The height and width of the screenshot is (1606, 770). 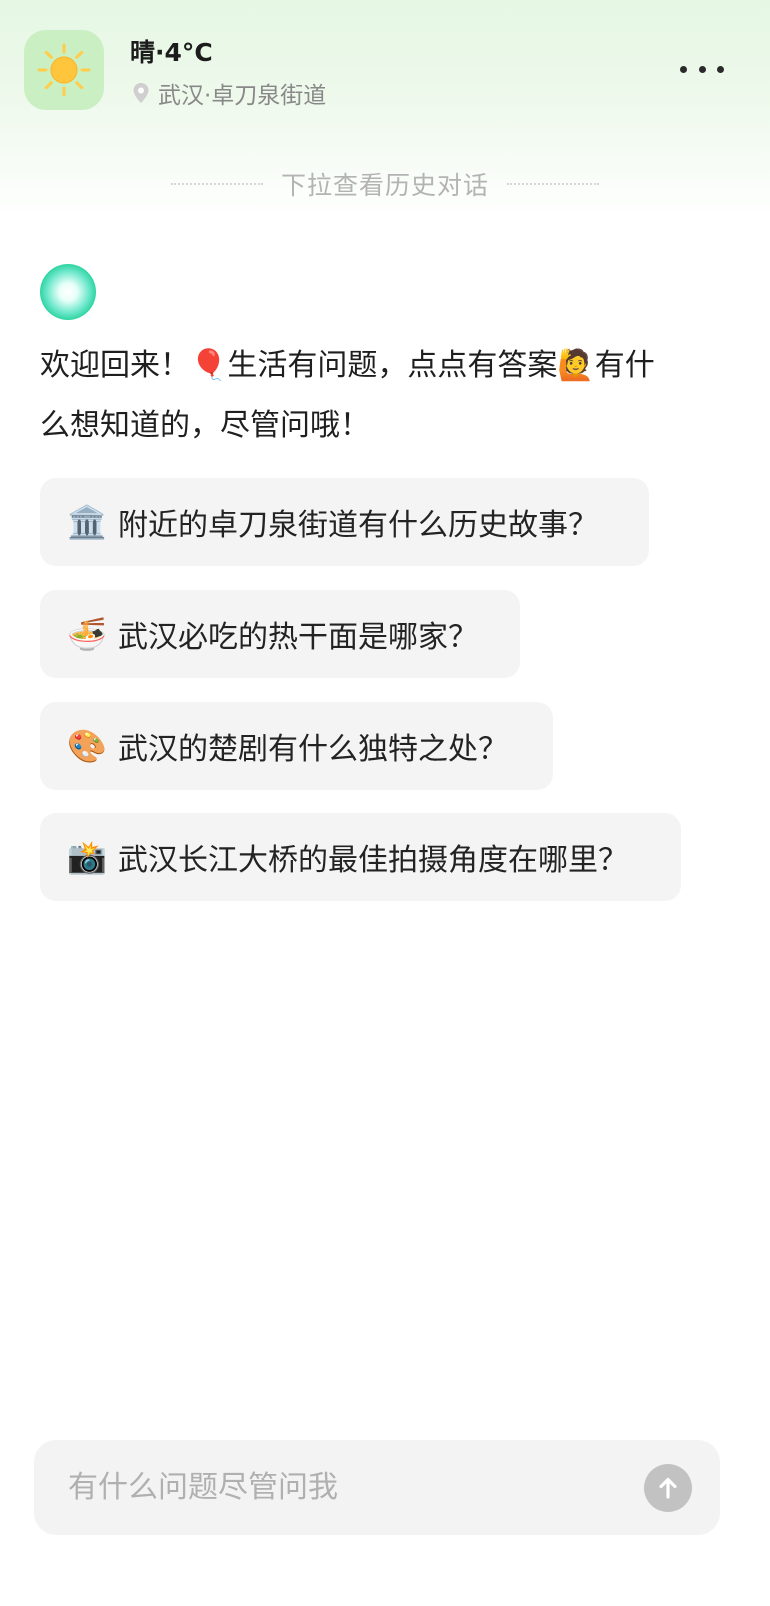 I want to click on suggestion-chip-history: 🏛️ 附近的卓刀泉街道有什么历史故事？, so click(x=344, y=522).